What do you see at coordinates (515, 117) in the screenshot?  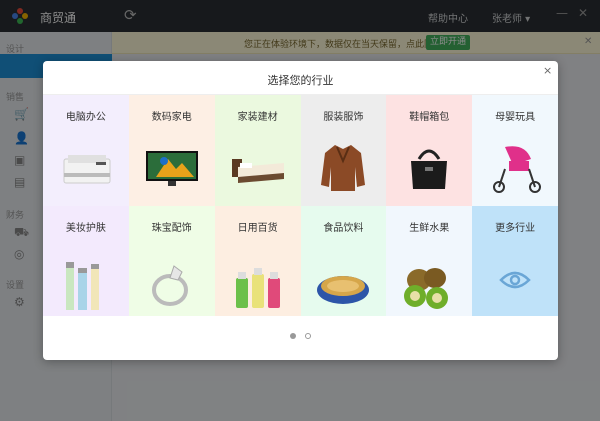 I see `industry-label: 母婴玩具` at bounding box center [515, 117].